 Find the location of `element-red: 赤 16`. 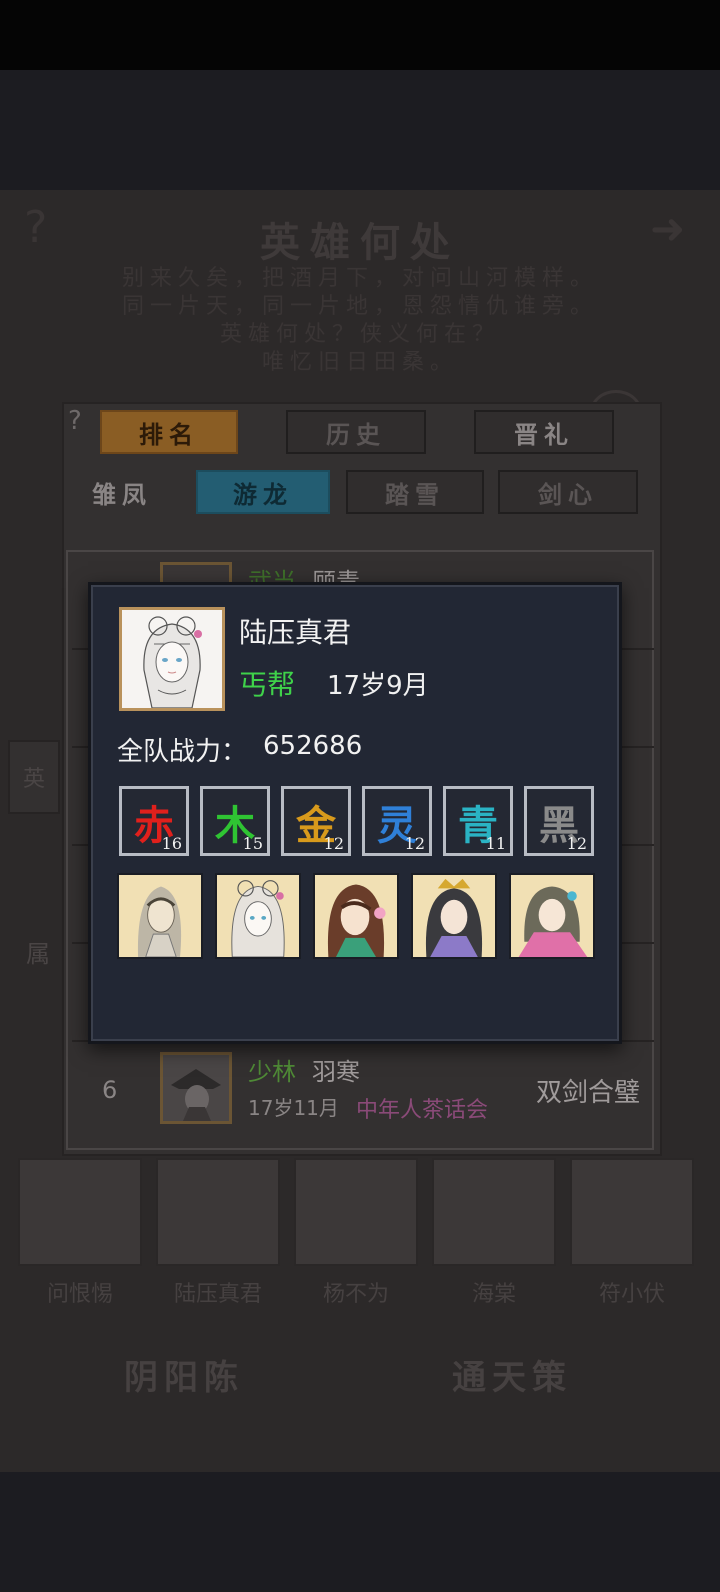

element-red: 赤 16 is located at coordinates (154, 821).